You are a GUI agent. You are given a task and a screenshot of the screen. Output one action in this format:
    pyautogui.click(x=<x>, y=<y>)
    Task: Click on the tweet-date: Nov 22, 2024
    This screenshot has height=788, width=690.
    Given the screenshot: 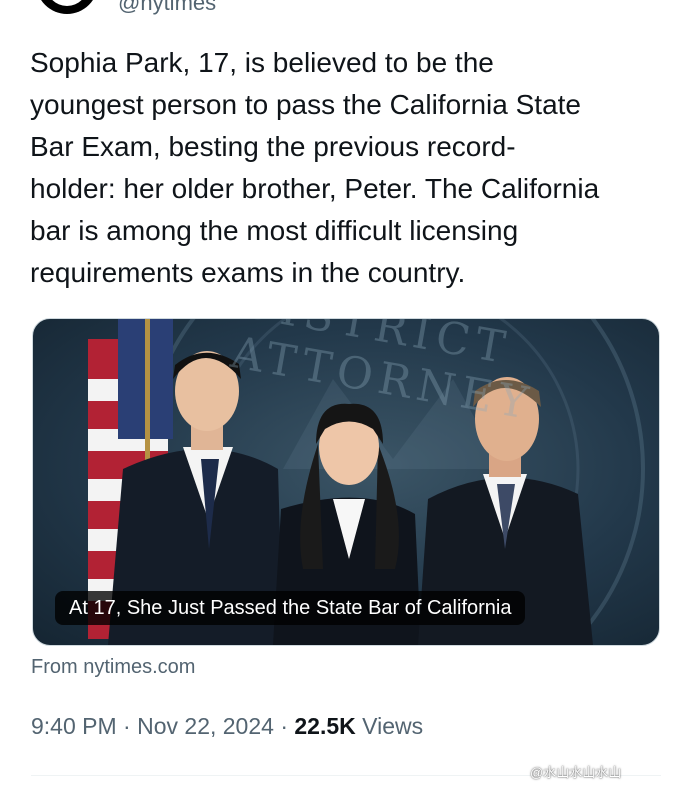 What is the action you would take?
    pyautogui.click(x=205, y=726)
    